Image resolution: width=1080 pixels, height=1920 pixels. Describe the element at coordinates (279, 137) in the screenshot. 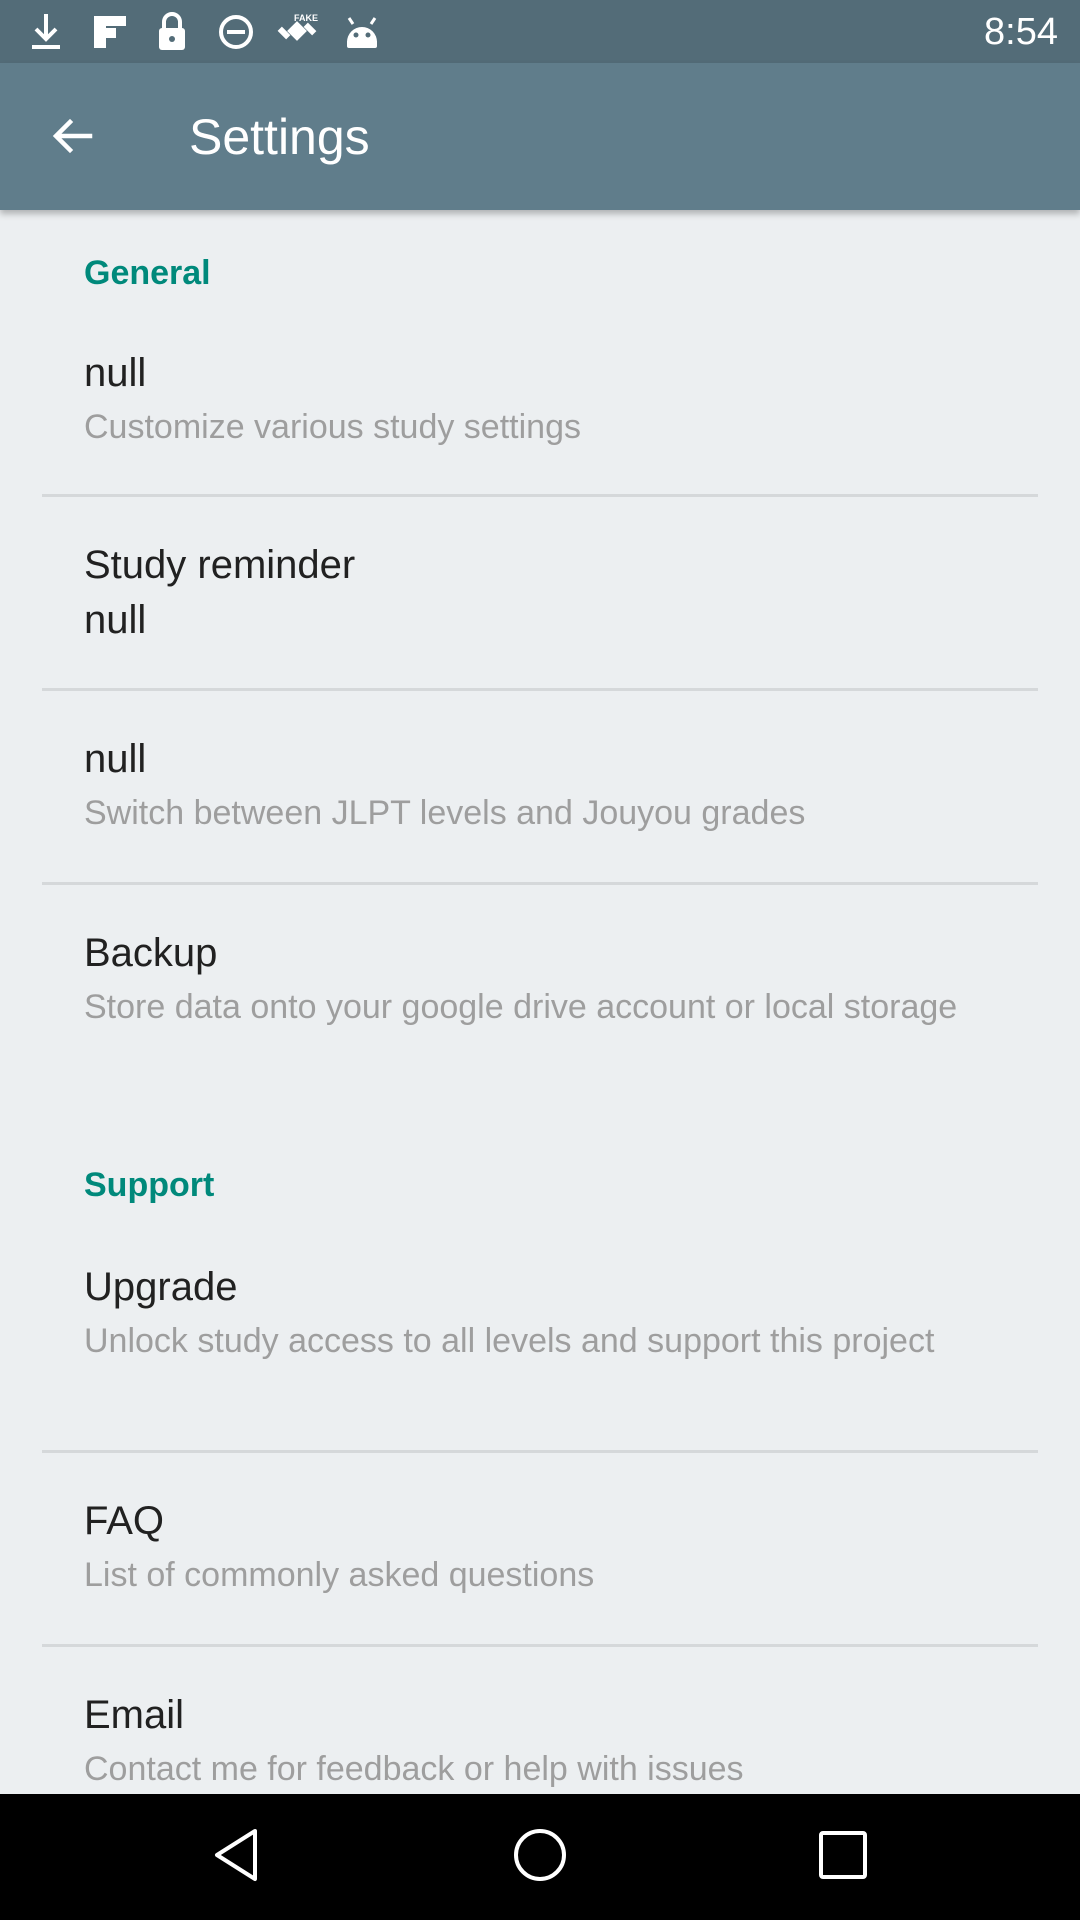

I see `page-title: Settings` at that location.